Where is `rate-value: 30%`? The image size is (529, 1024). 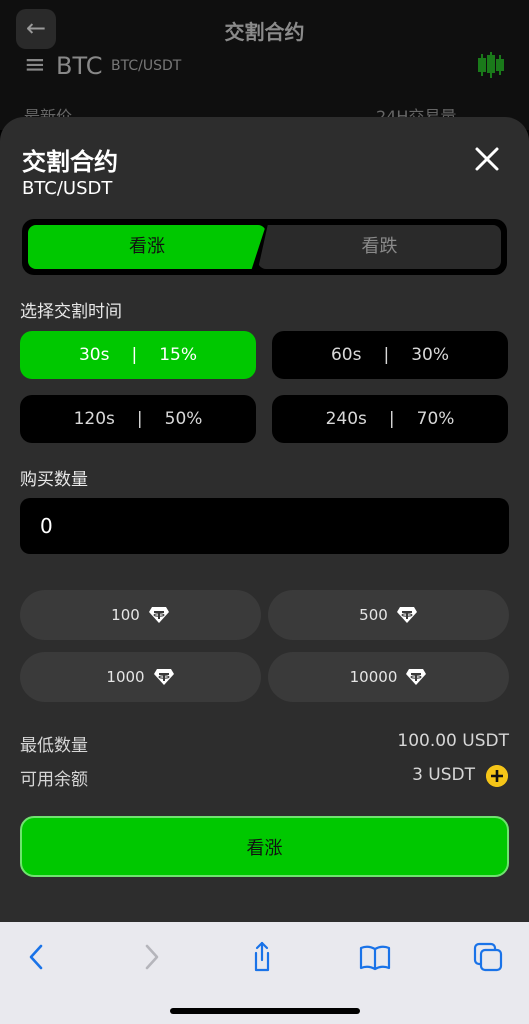 rate-value: 30% is located at coordinates (430, 355).